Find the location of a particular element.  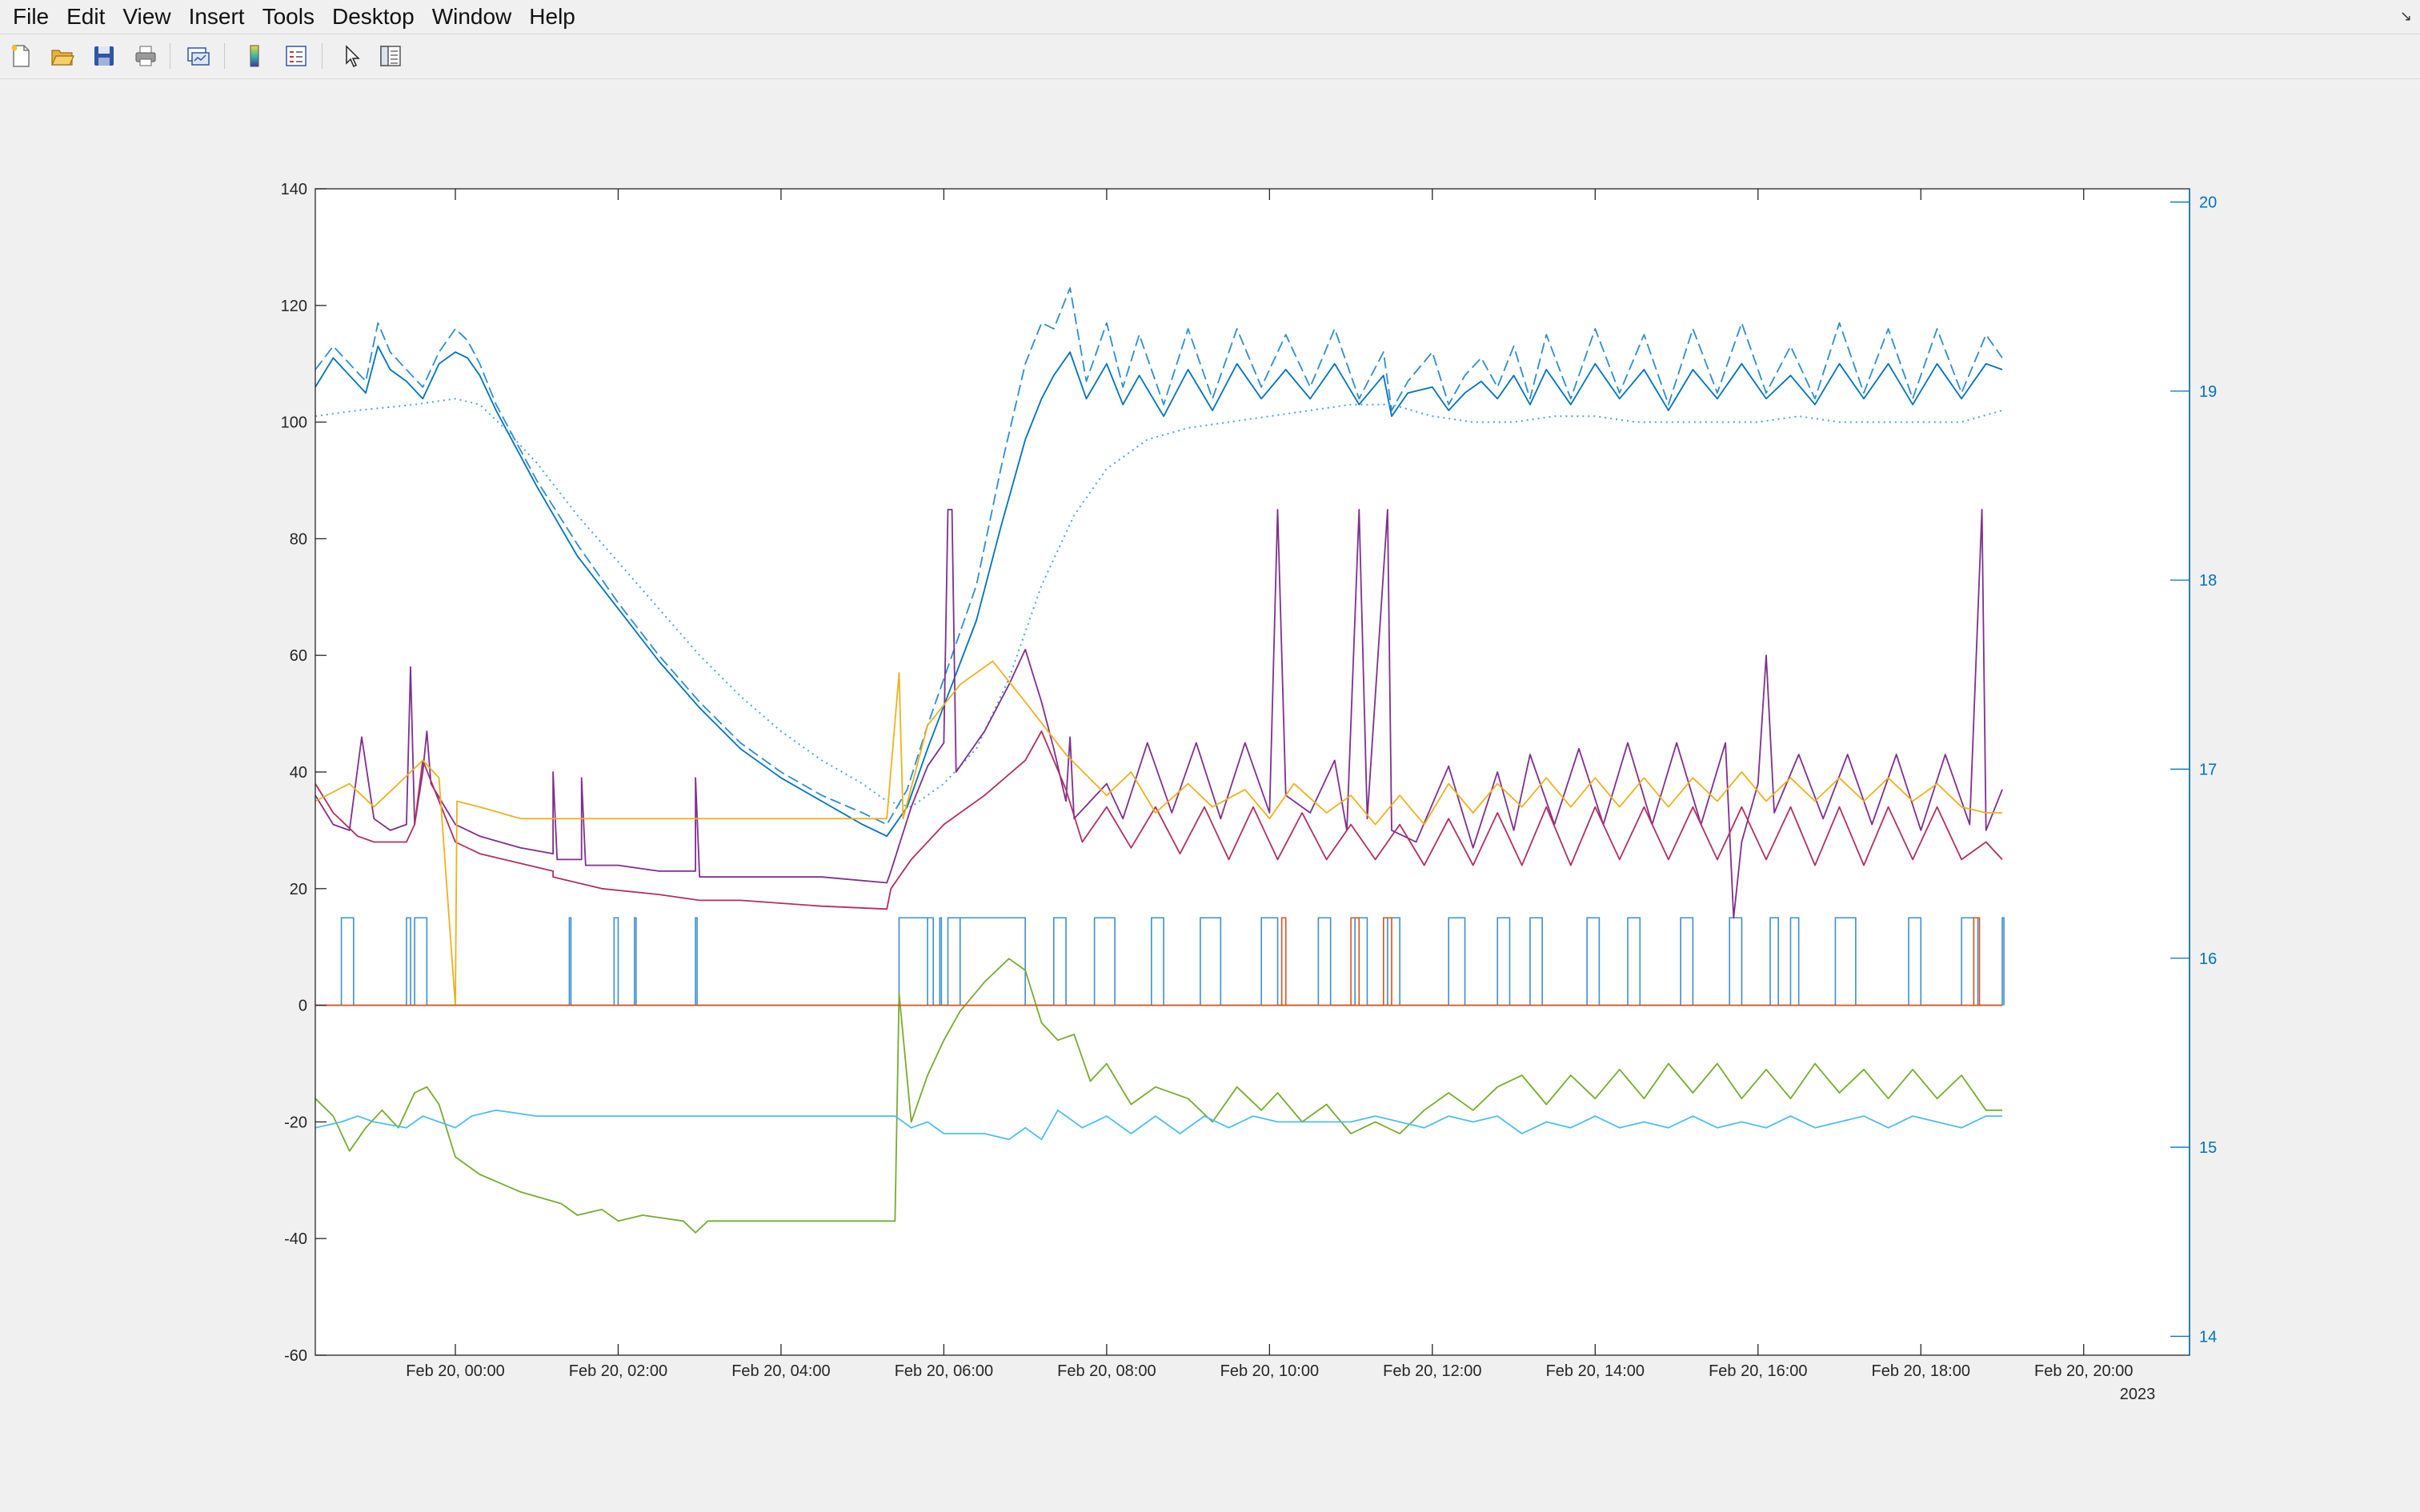

left-y-tick-label: 100 is located at coordinates (294, 423).